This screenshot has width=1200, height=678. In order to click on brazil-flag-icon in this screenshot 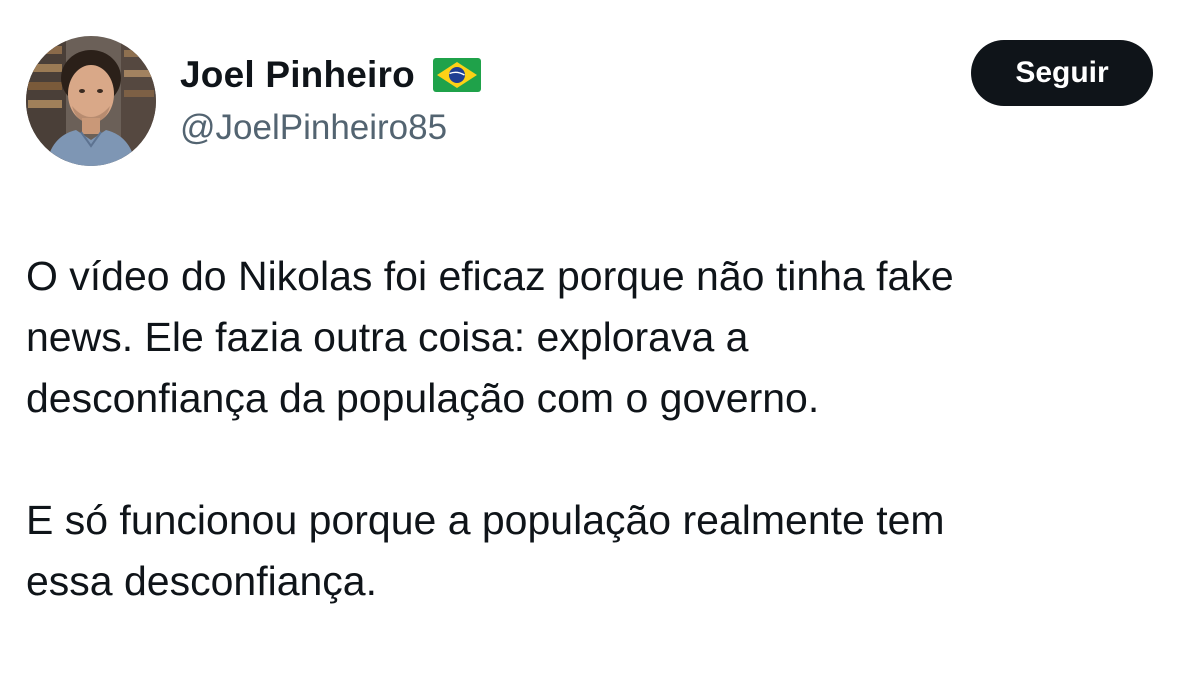, I will do `click(456, 75)`.